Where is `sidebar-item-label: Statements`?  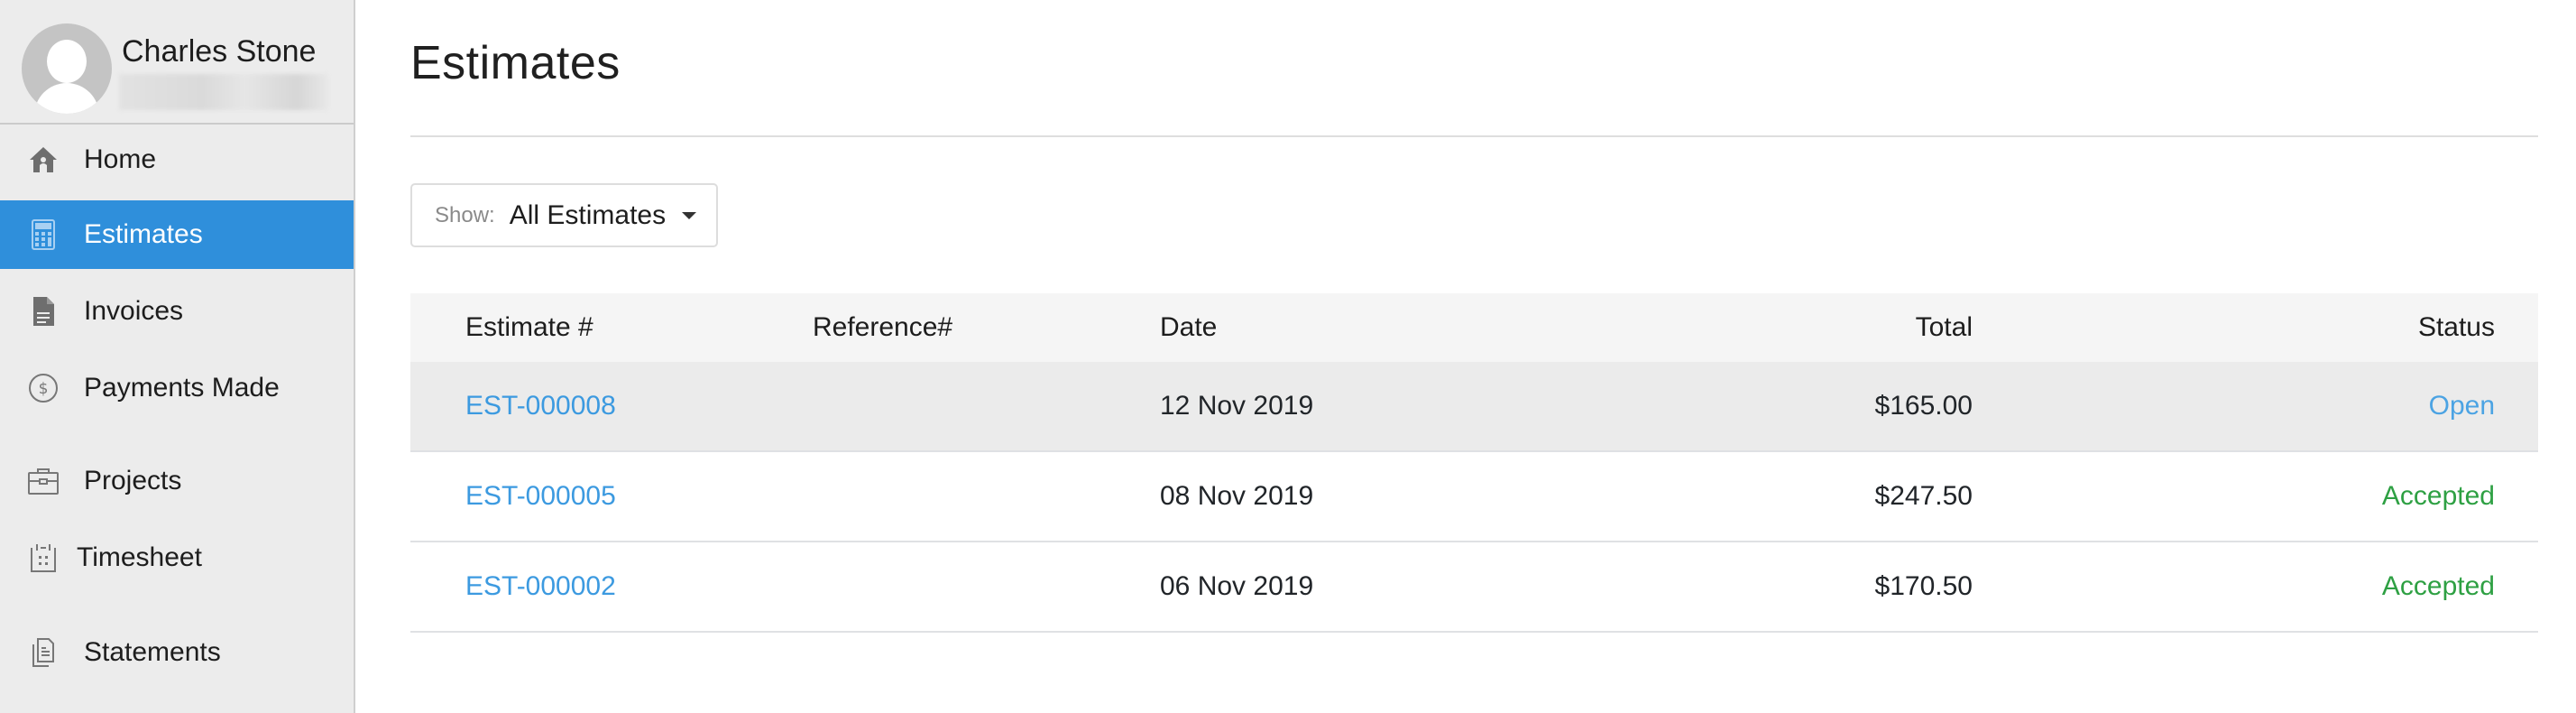 sidebar-item-label: Statements is located at coordinates (152, 652).